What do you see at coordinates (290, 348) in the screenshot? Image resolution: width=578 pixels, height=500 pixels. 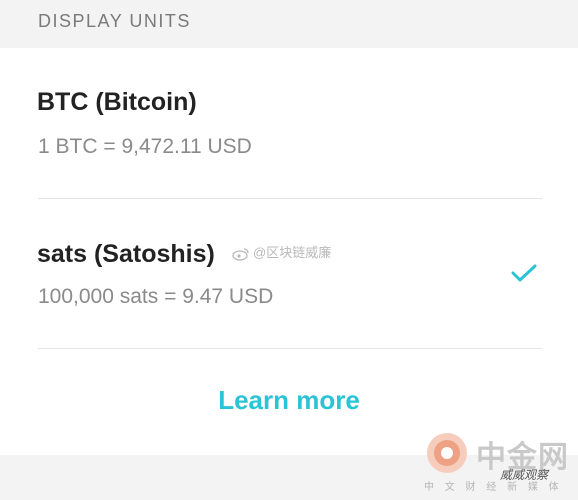 I see `divider` at bounding box center [290, 348].